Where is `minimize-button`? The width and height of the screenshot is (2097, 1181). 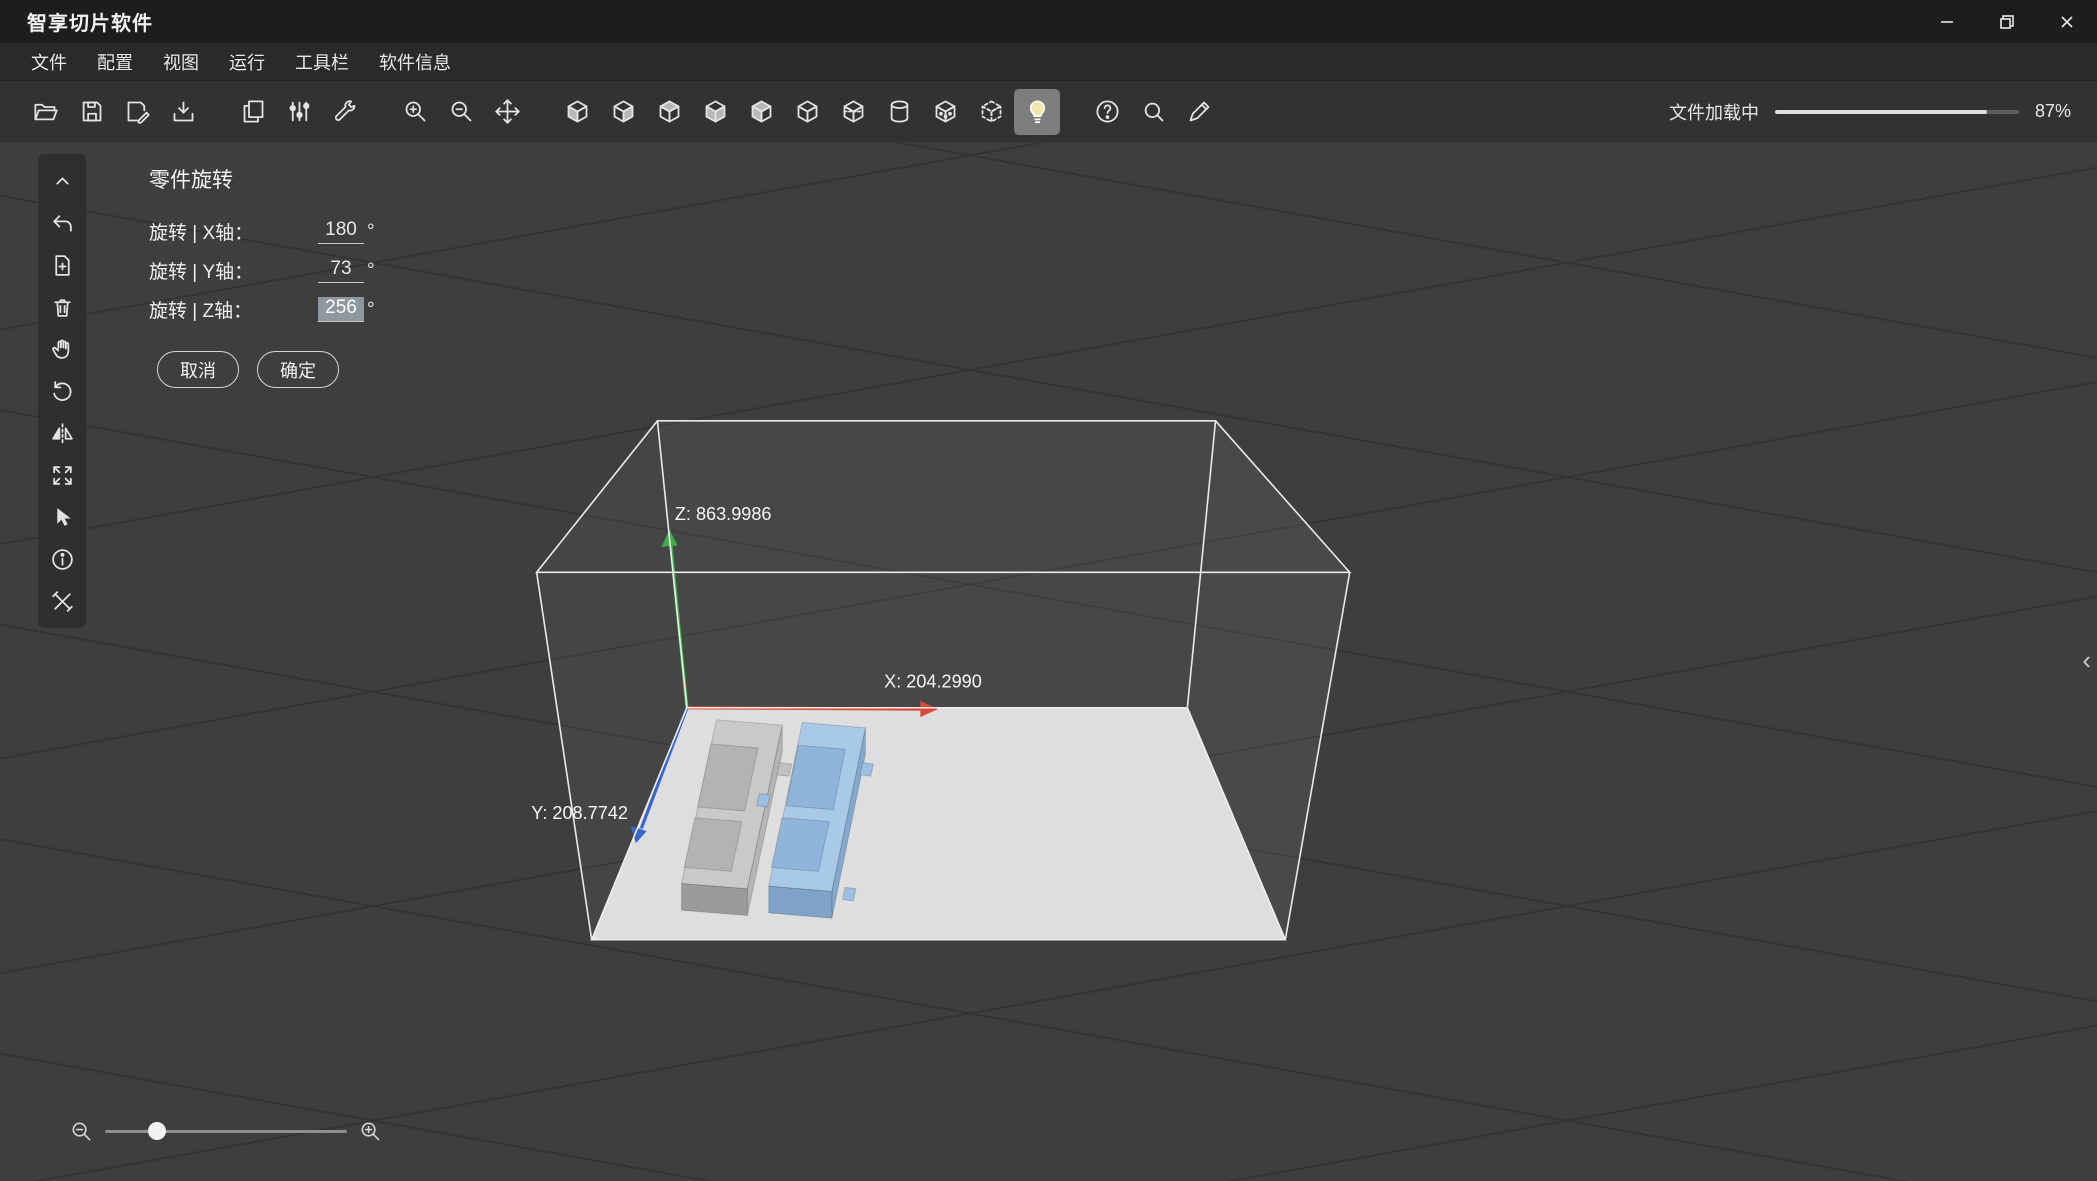
minimize-button is located at coordinates (1947, 21).